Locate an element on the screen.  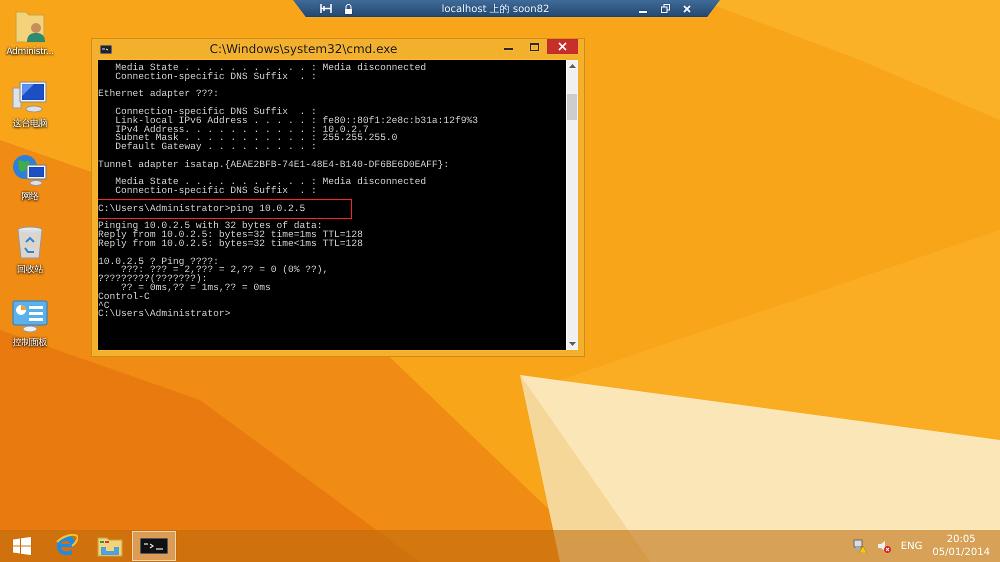
restore-icon is located at coordinates (665, 8).